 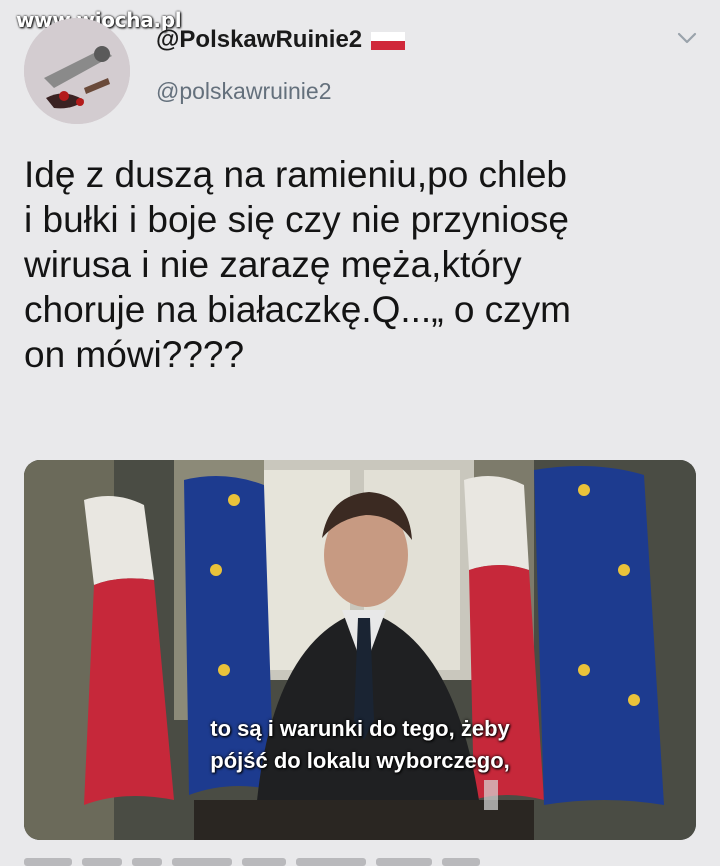 I want to click on poland-flag-icon, so click(x=387, y=40).